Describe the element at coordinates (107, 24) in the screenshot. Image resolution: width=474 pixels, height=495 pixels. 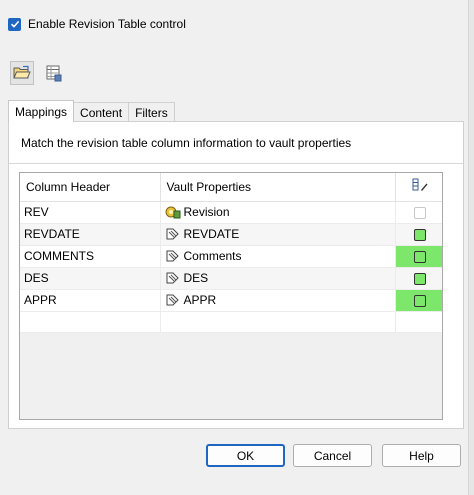
I see `enable-revision-table-label: Enable Revision Table control` at that location.